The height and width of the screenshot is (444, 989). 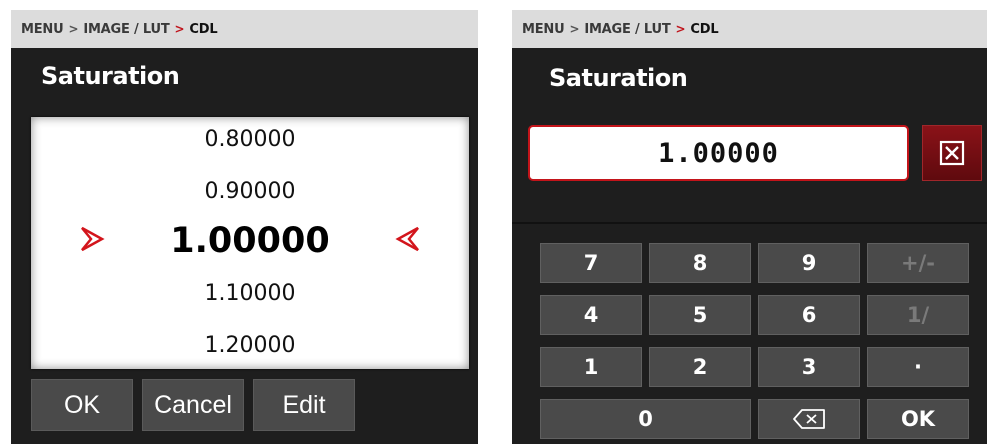 I want to click on value-option: 0.90000, so click(x=250, y=191).